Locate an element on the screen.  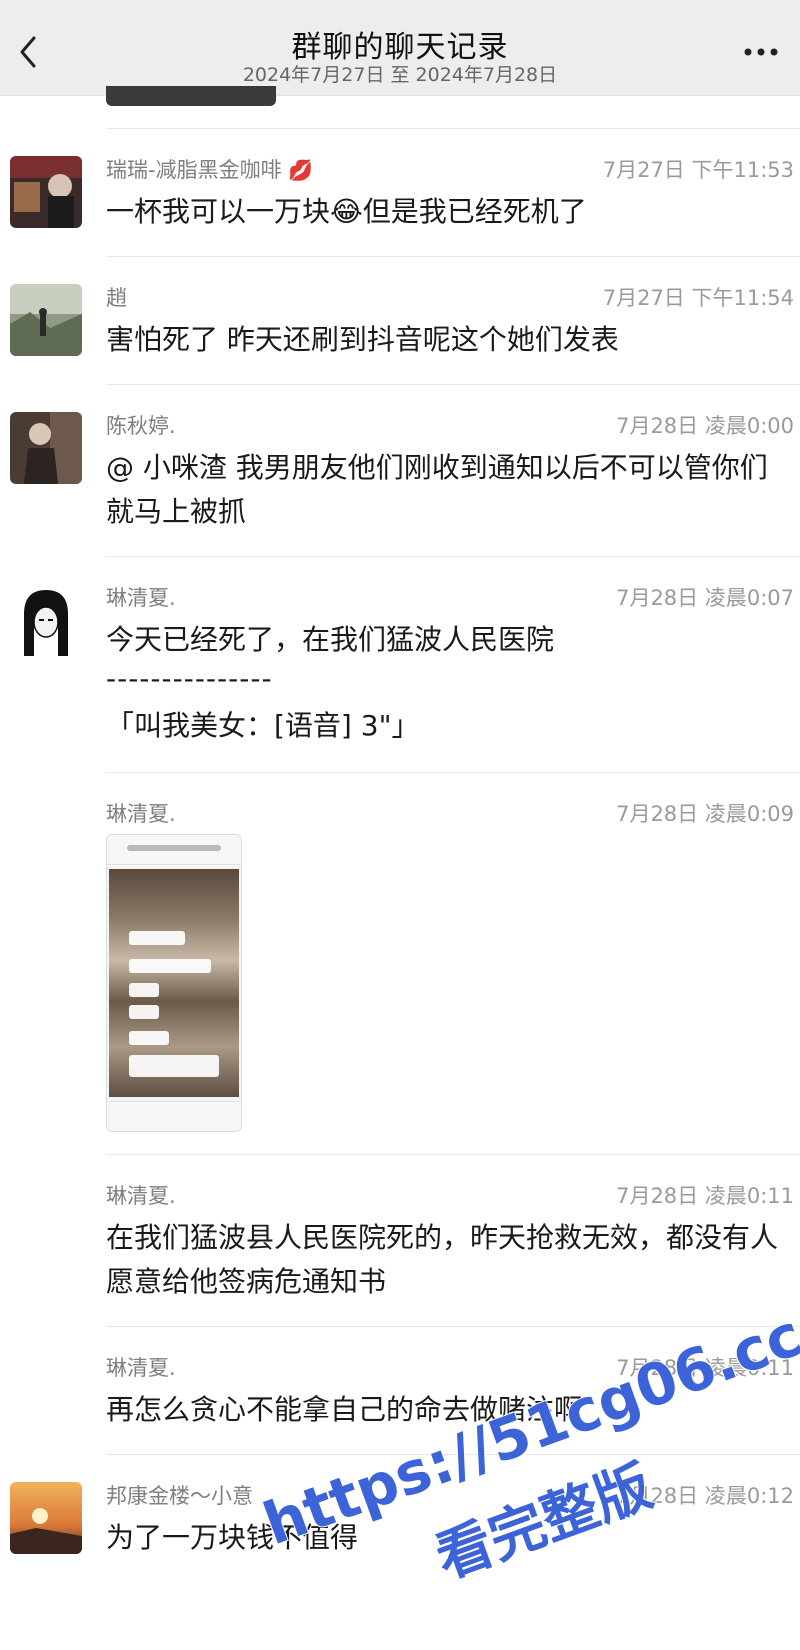
message-text: 一杯我可以一万块😂但是我已经死机了 is located at coordinates (346, 211).